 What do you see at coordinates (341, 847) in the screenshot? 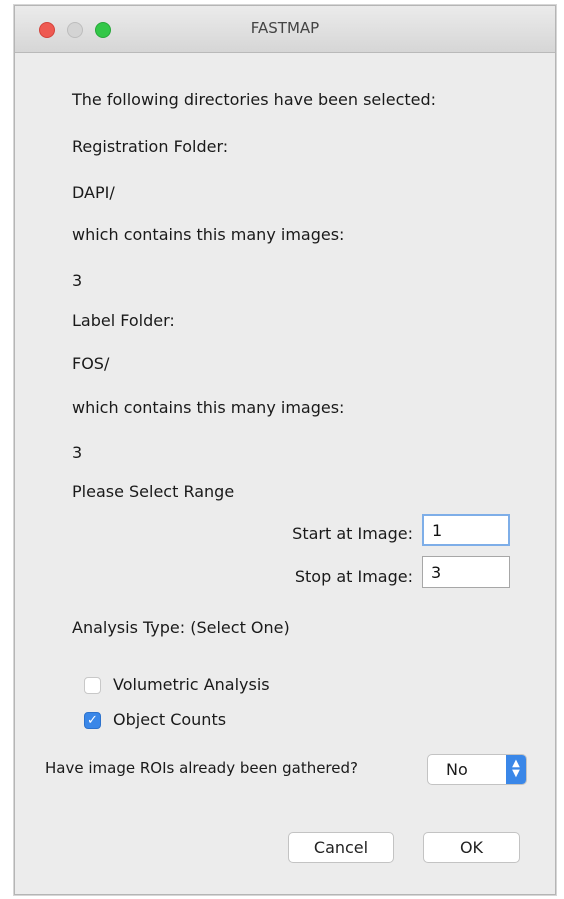
I see `cancel-button: Cancel` at bounding box center [341, 847].